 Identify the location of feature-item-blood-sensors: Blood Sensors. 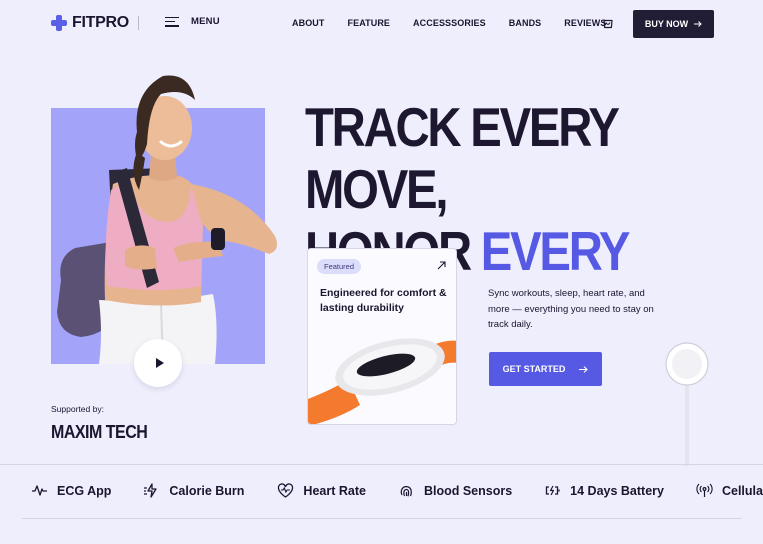
(455, 490).